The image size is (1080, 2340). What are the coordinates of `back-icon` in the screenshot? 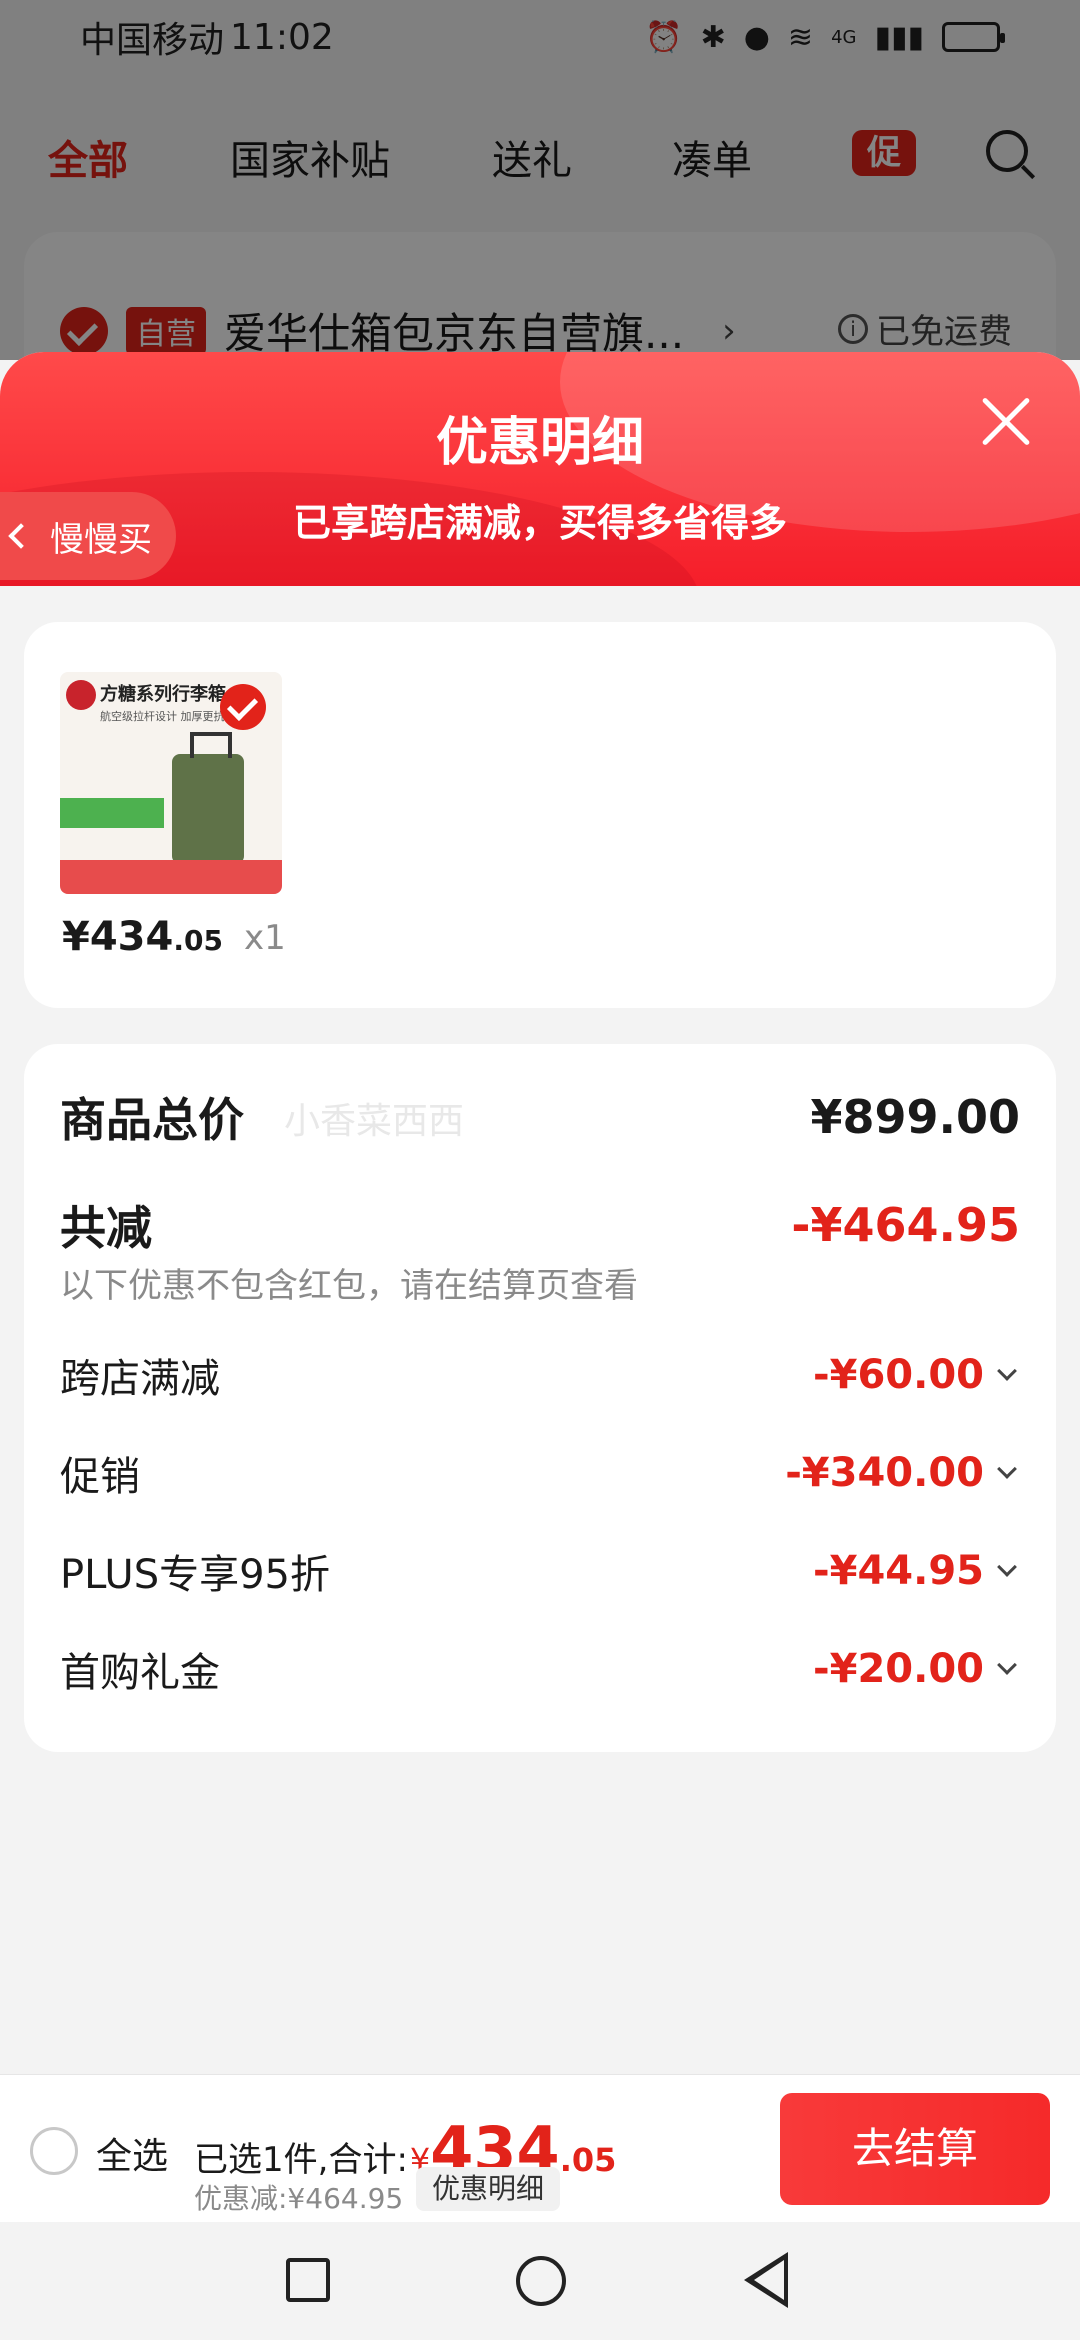 It's located at (766, 2280).